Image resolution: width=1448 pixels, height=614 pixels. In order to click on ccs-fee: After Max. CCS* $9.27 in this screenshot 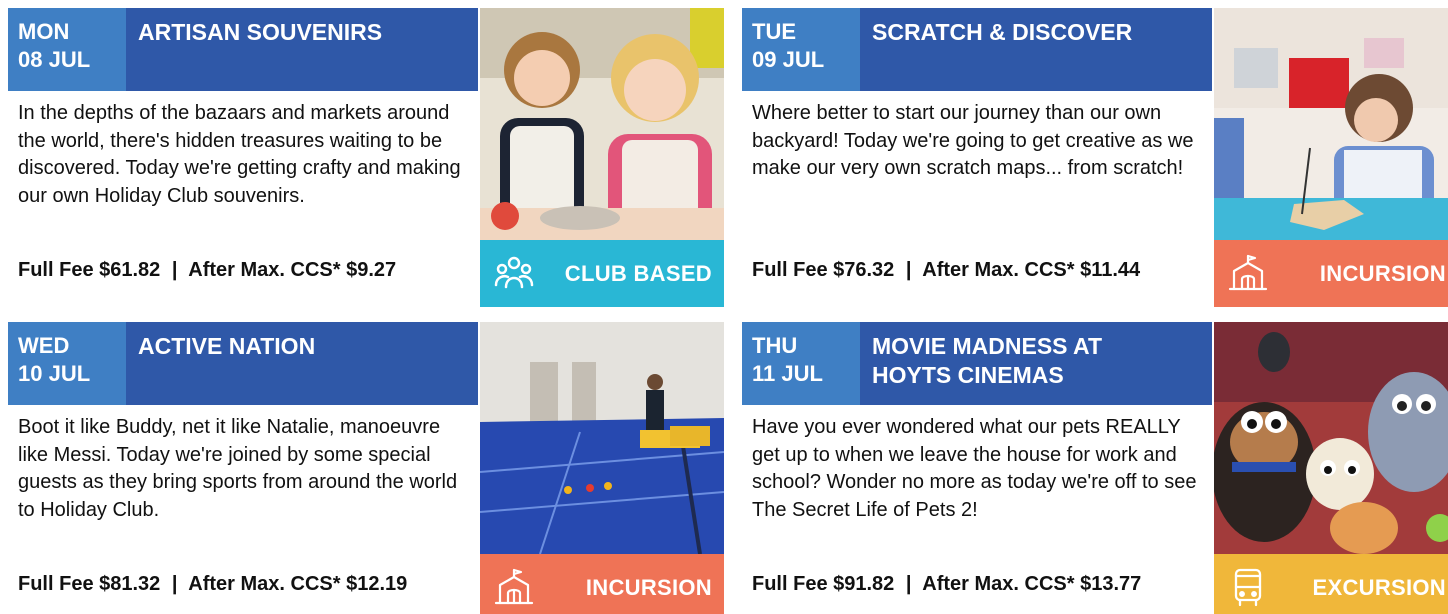, I will do `click(292, 270)`.